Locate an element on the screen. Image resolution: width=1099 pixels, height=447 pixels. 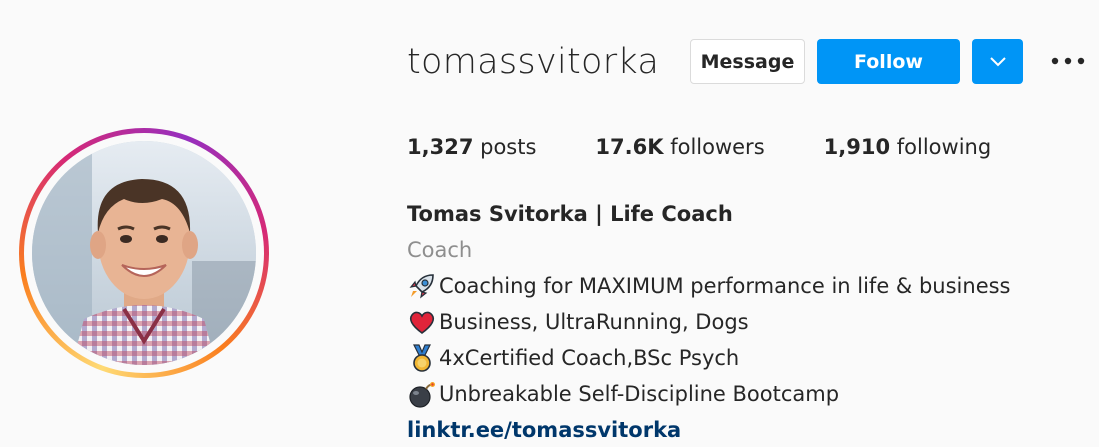
follow-button: Follow is located at coordinates (888, 61).